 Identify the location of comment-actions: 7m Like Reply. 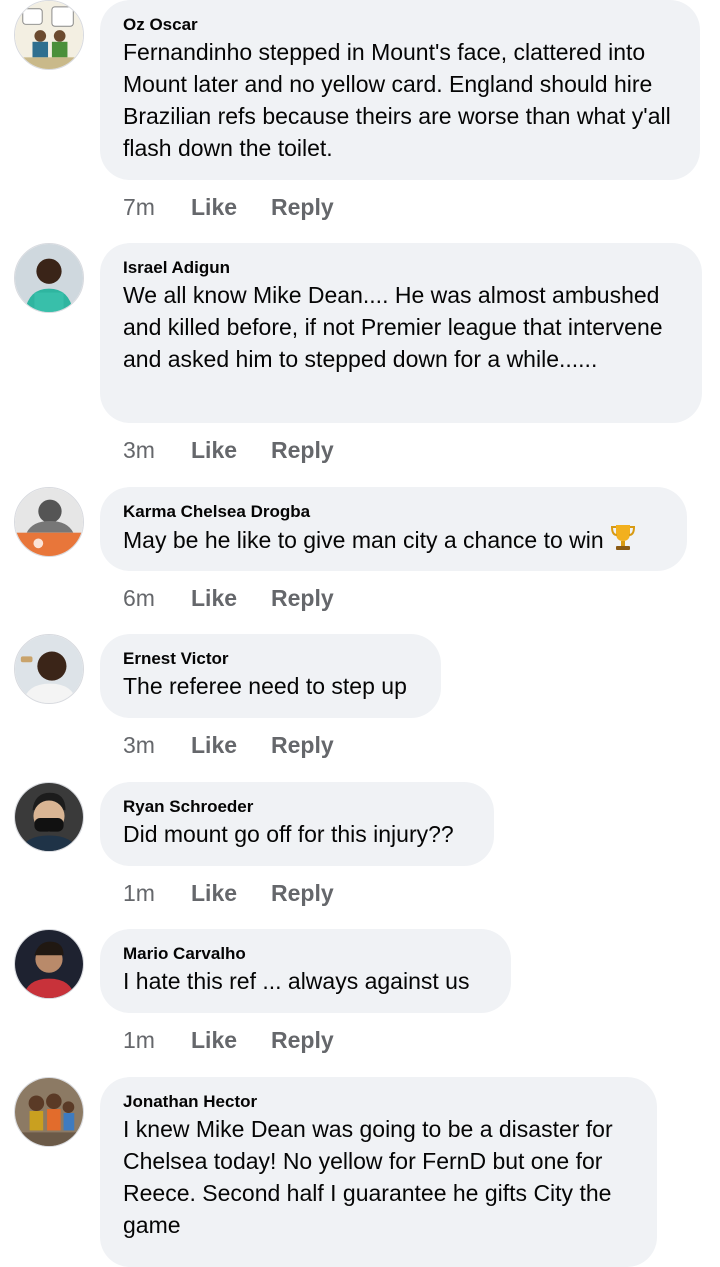
(228, 207).